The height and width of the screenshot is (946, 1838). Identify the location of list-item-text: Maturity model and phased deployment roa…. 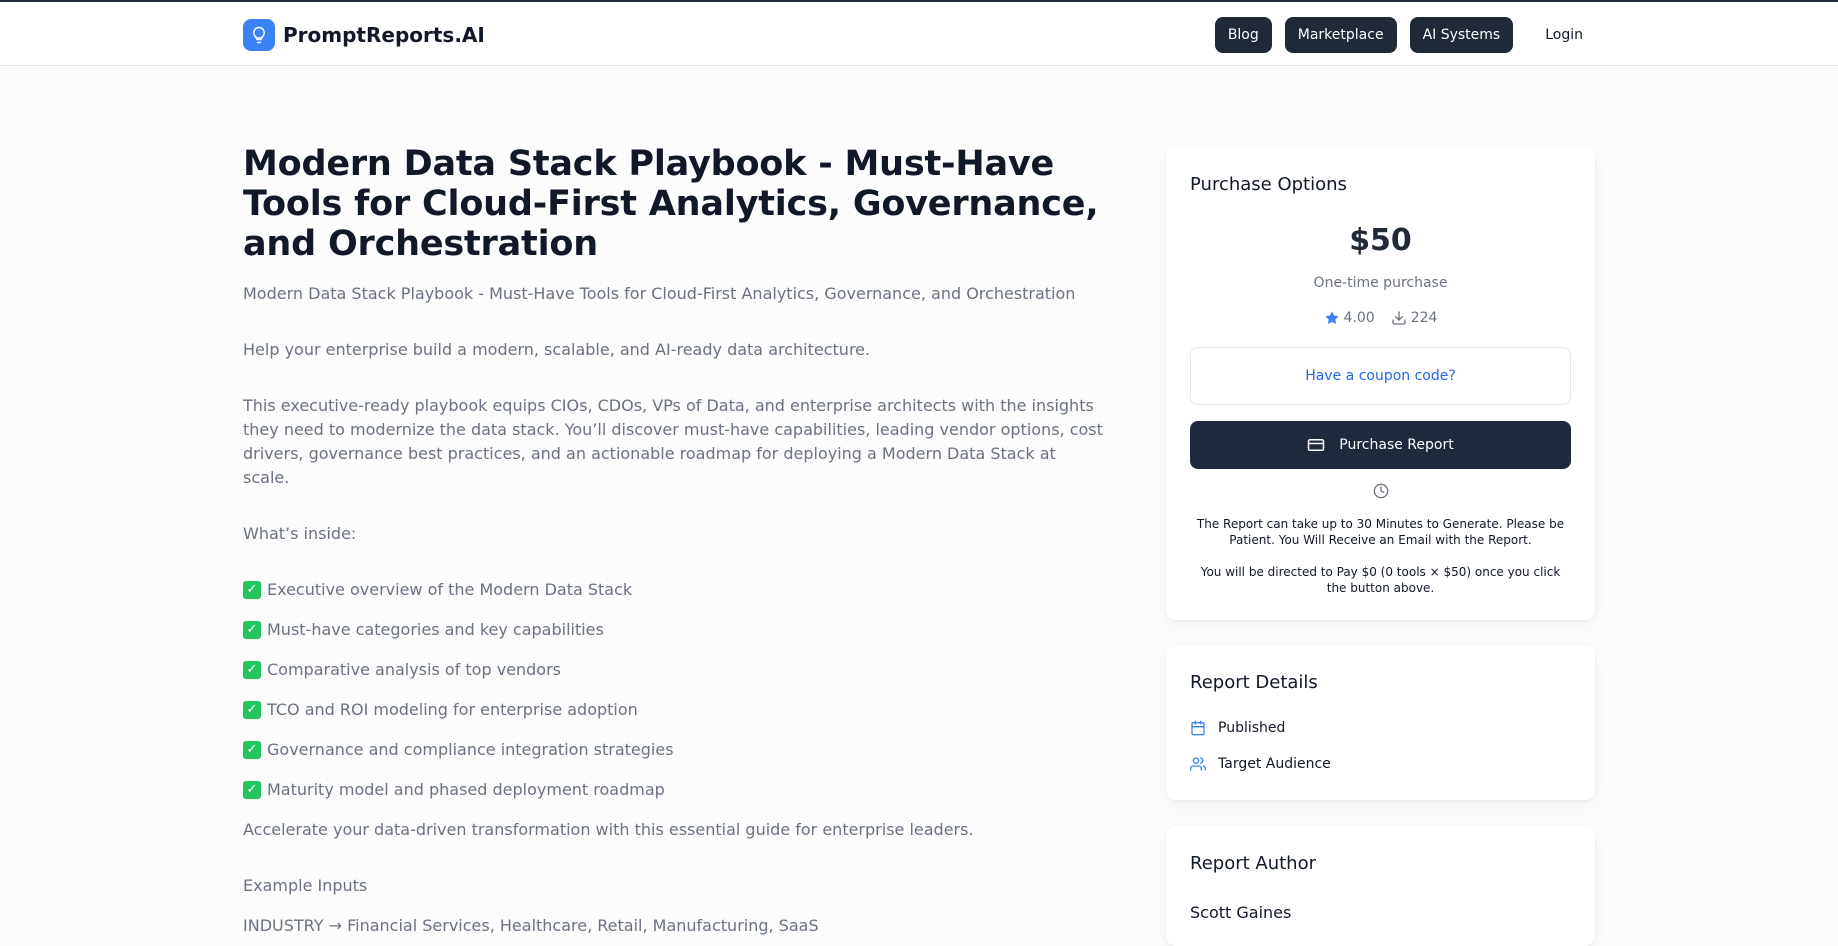
(466, 789).